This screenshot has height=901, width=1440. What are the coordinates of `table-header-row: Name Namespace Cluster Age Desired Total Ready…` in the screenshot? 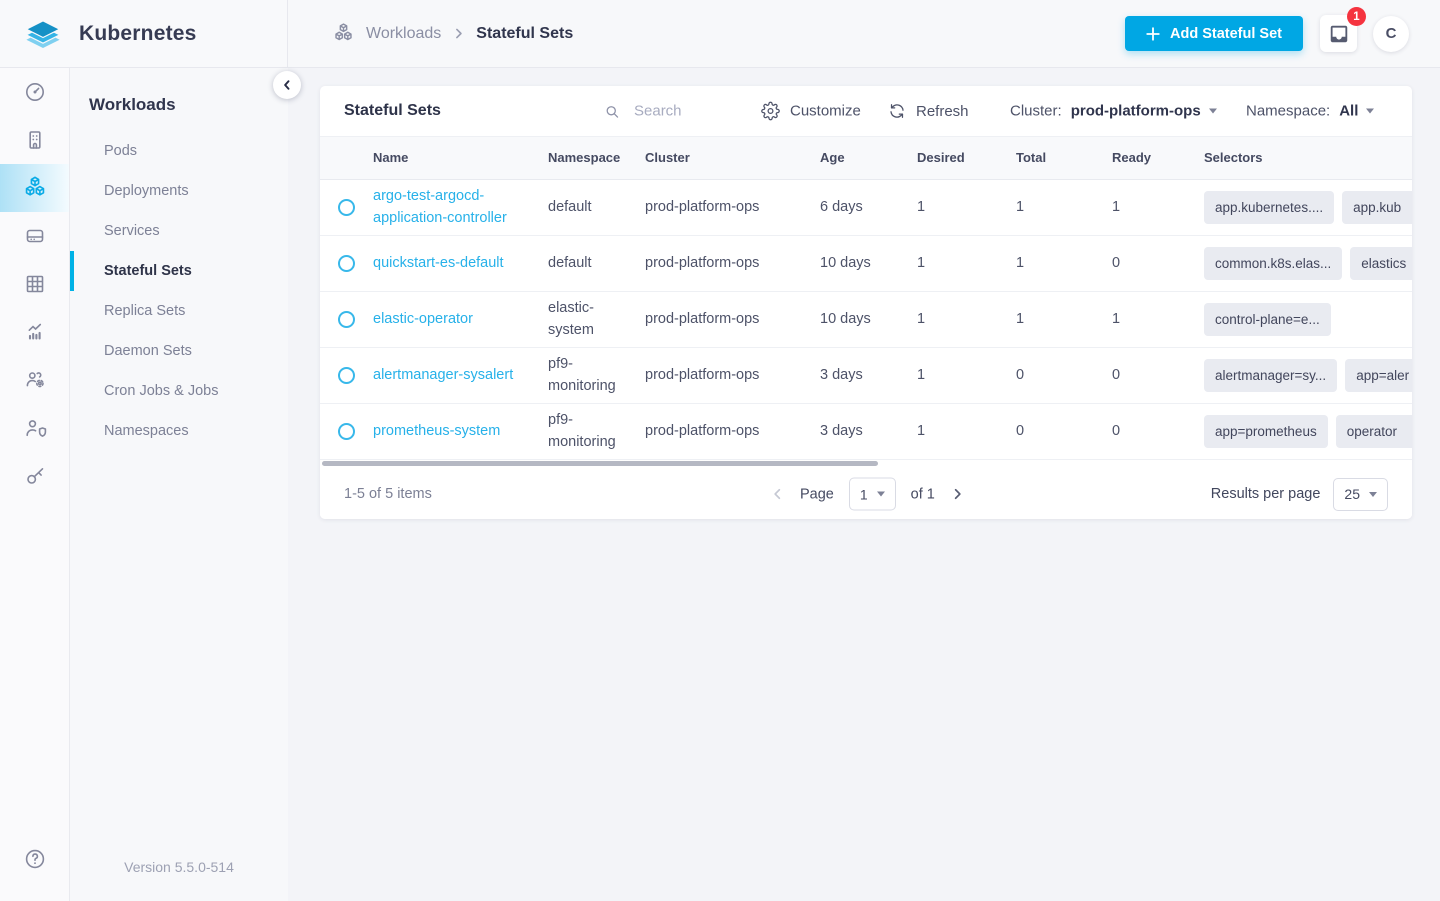 It's located at (866, 158).